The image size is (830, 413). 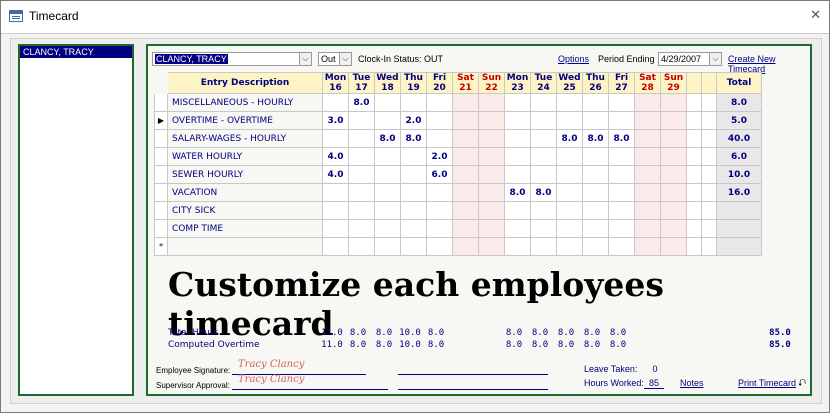 What do you see at coordinates (76, 220) in the screenshot?
I see `employee-list: CLANCY, TRACY` at bounding box center [76, 220].